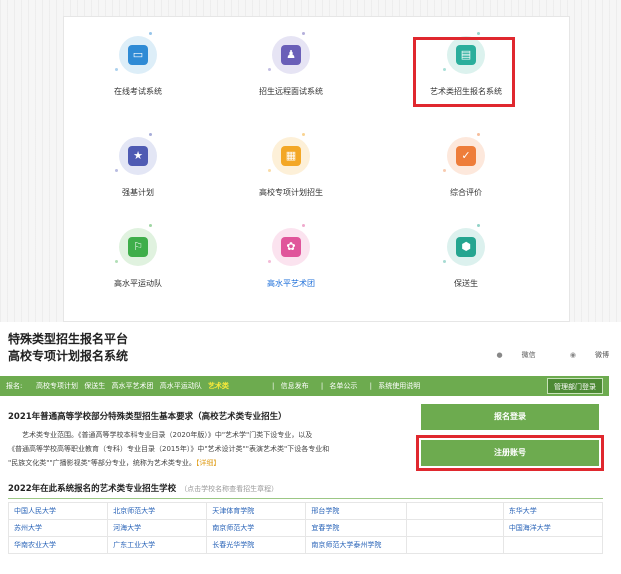 Image resolution: width=621 pixels, height=574 pixels. Describe the element at coordinates (356, 511) in the screenshot. I see `school-link: 邢台学院` at that location.